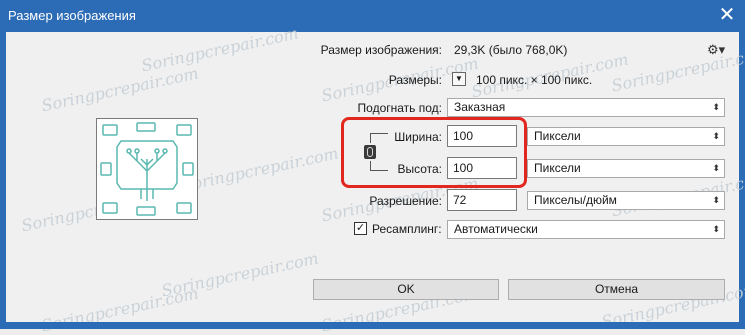 The height and width of the screenshot is (335, 745). What do you see at coordinates (406, 289) in the screenshot?
I see `ok-button: OK` at bounding box center [406, 289].